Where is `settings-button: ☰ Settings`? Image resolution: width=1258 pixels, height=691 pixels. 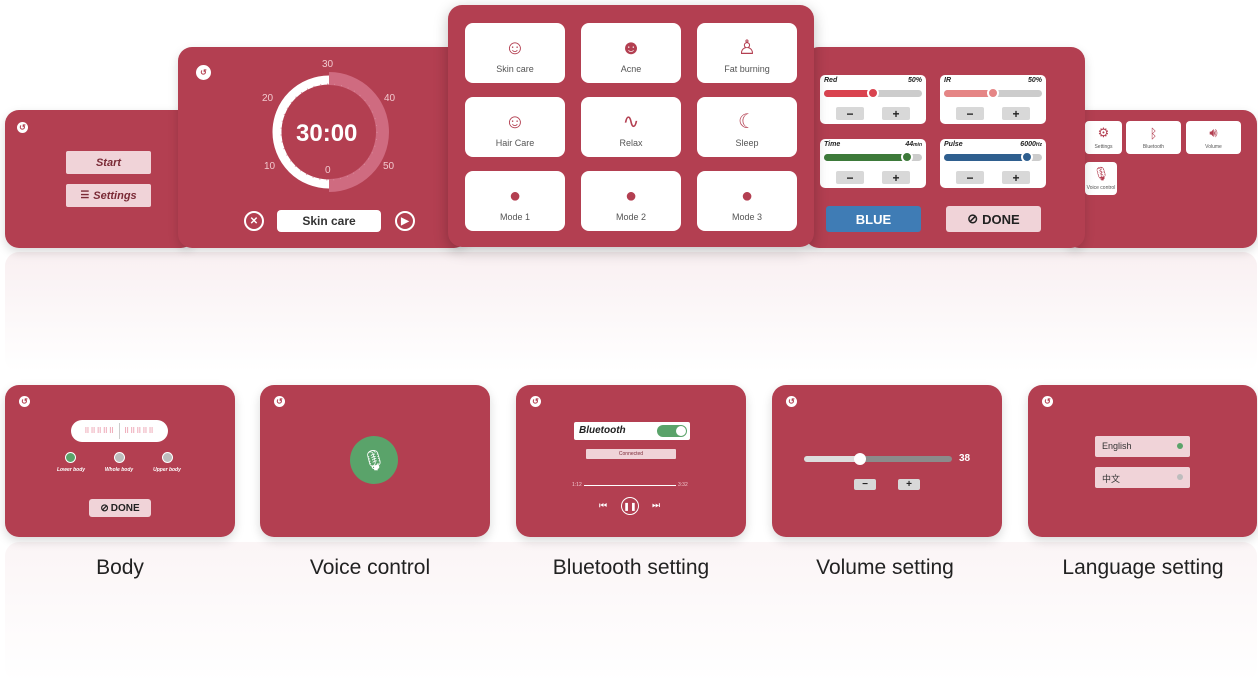 settings-button: ☰ Settings is located at coordinates (108, 195).